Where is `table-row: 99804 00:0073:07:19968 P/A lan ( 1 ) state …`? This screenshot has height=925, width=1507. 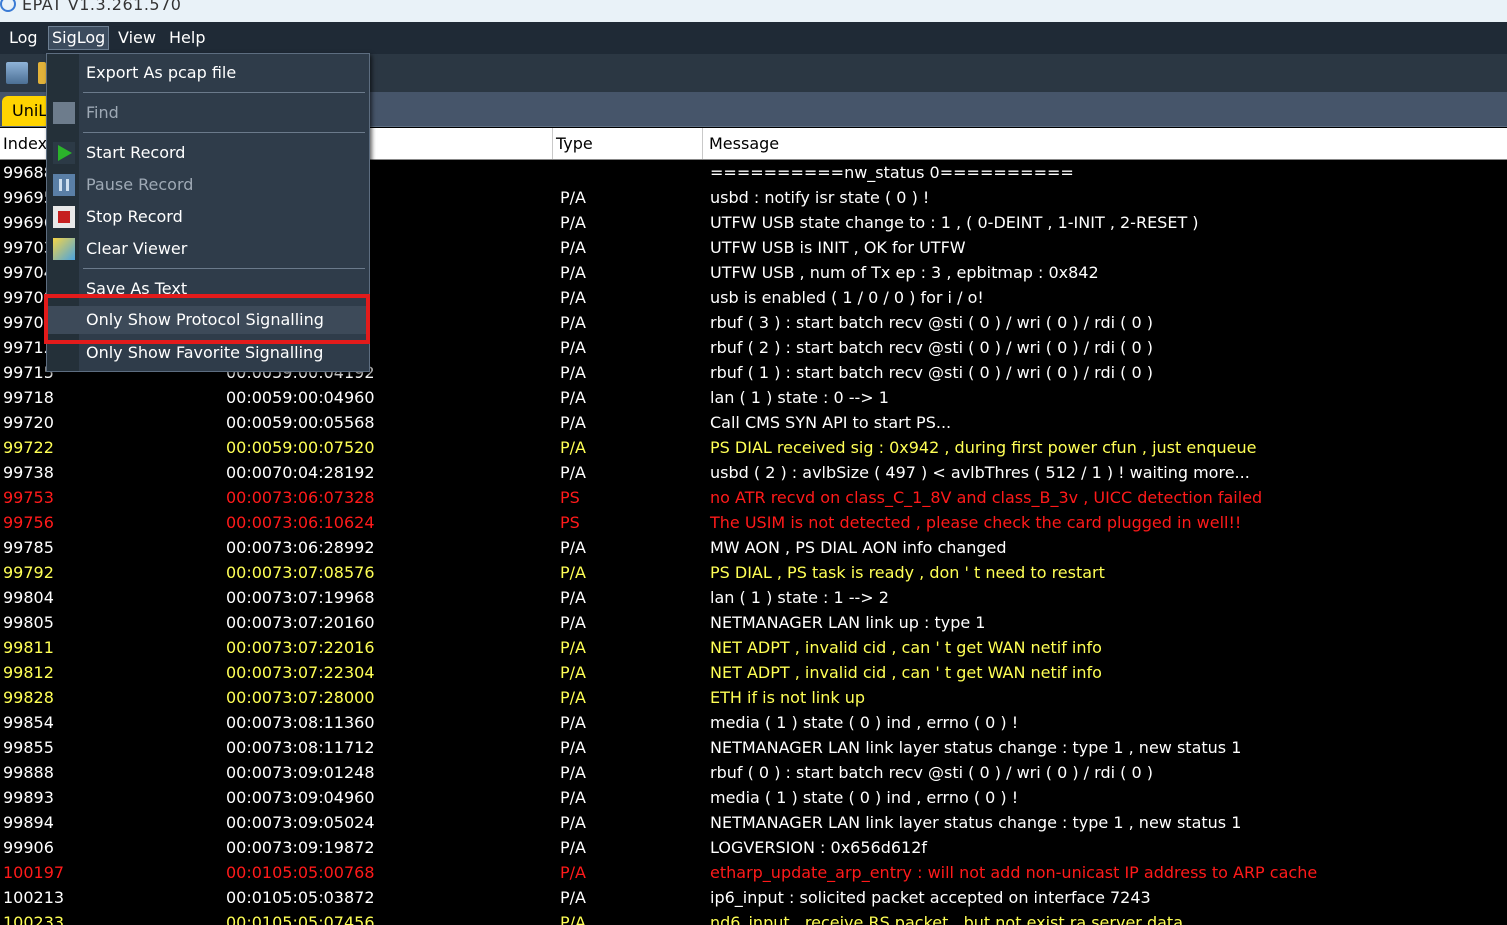
table-row: 99804 00:0073:07:19968 P/A lan ( 1 ) state … is located at coordinates (753, 597).